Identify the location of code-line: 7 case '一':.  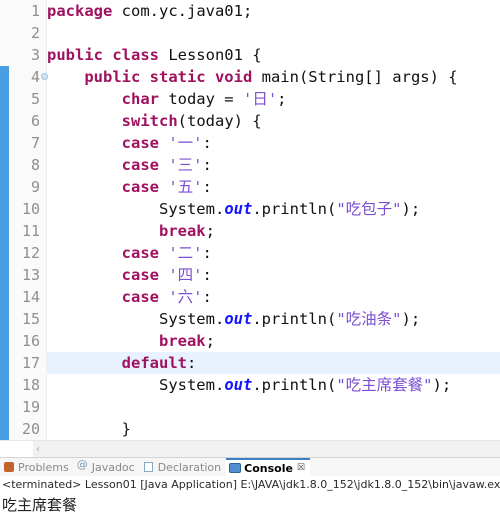
(250, 143).